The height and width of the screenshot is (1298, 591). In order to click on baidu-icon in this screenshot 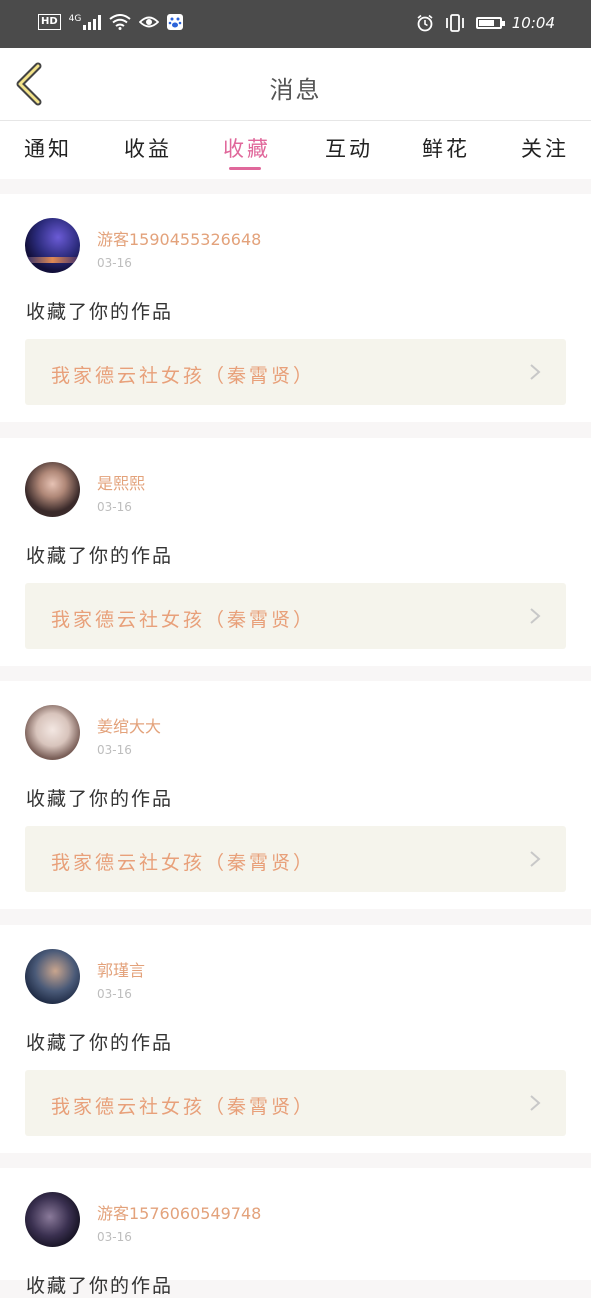, I will do `click(175, 22)`.